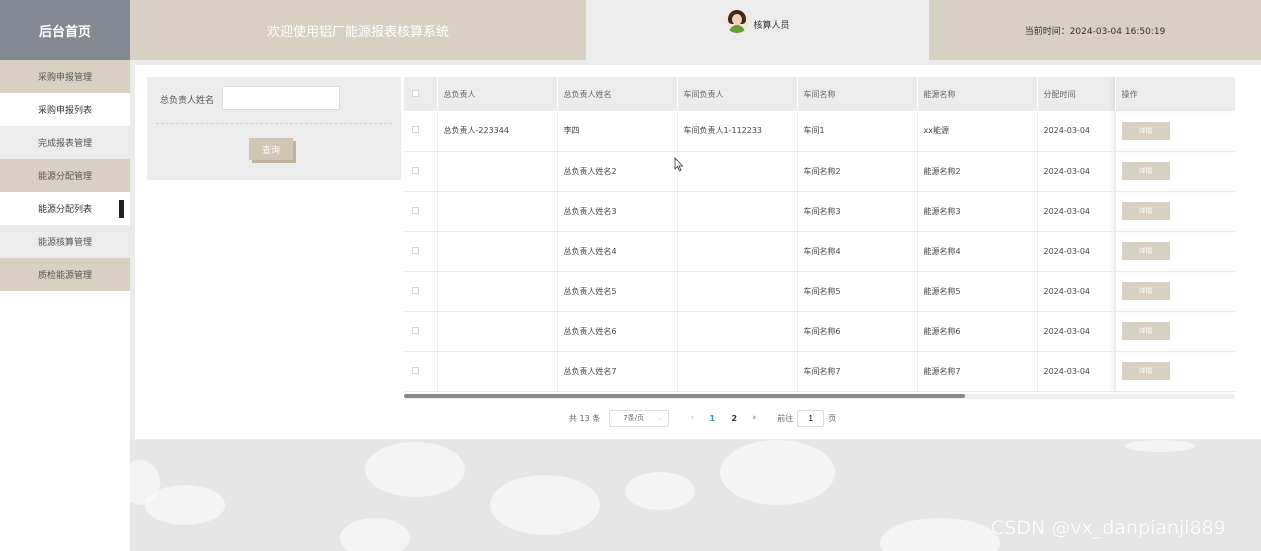  What do you see at coordinates (684, 396) in the screenshot?
I see `scrollbar-thumb` at bounding box center [684, 396].